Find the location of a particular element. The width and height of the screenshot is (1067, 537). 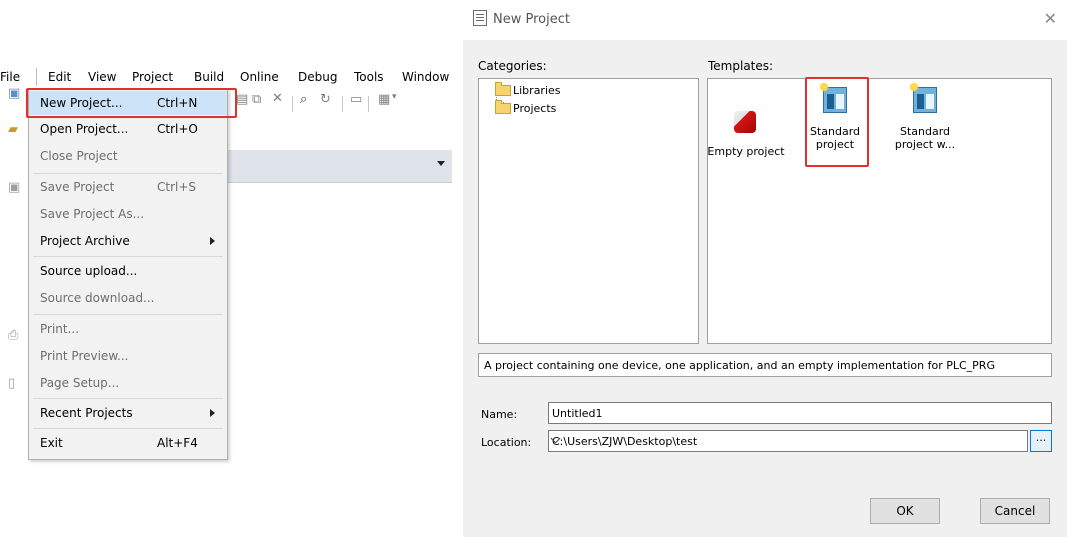

location-value: C:\Users\ZJW\Desktop\test is located at coordinates (625, 441).